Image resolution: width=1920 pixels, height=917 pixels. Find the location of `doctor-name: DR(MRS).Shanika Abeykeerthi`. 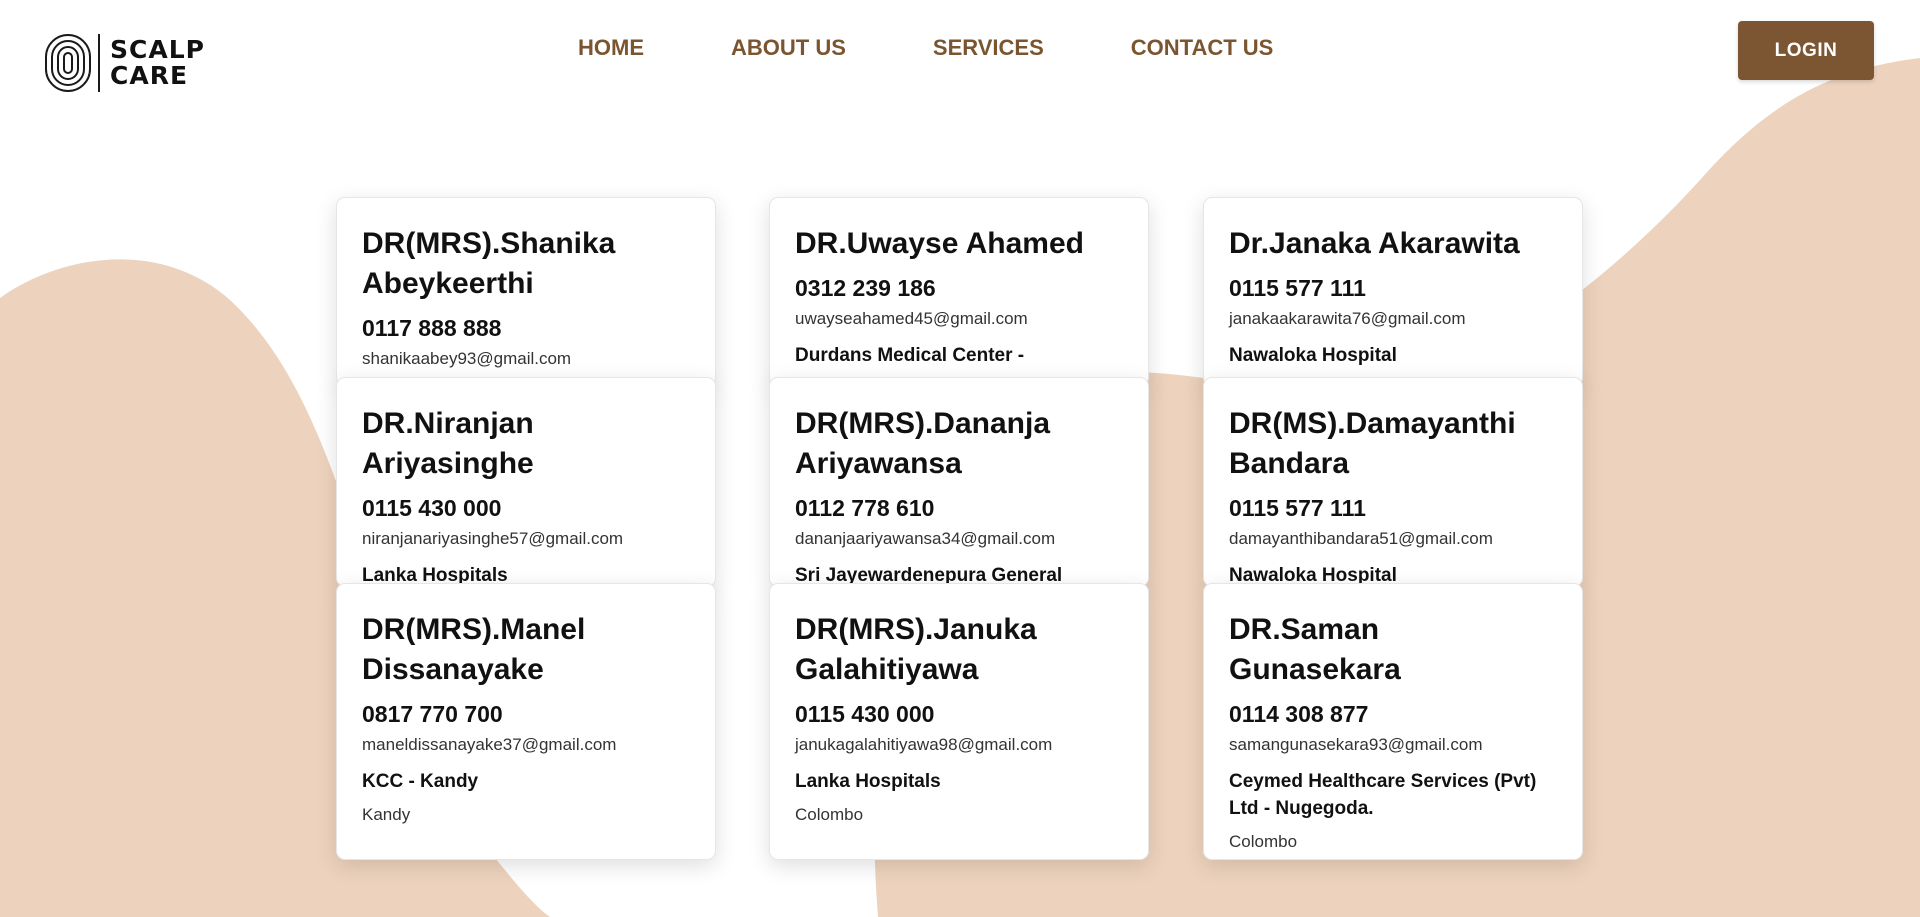

doctor-name: DR(MRS).Shanika Abeykeerthi is located at coordinates (489, 263).